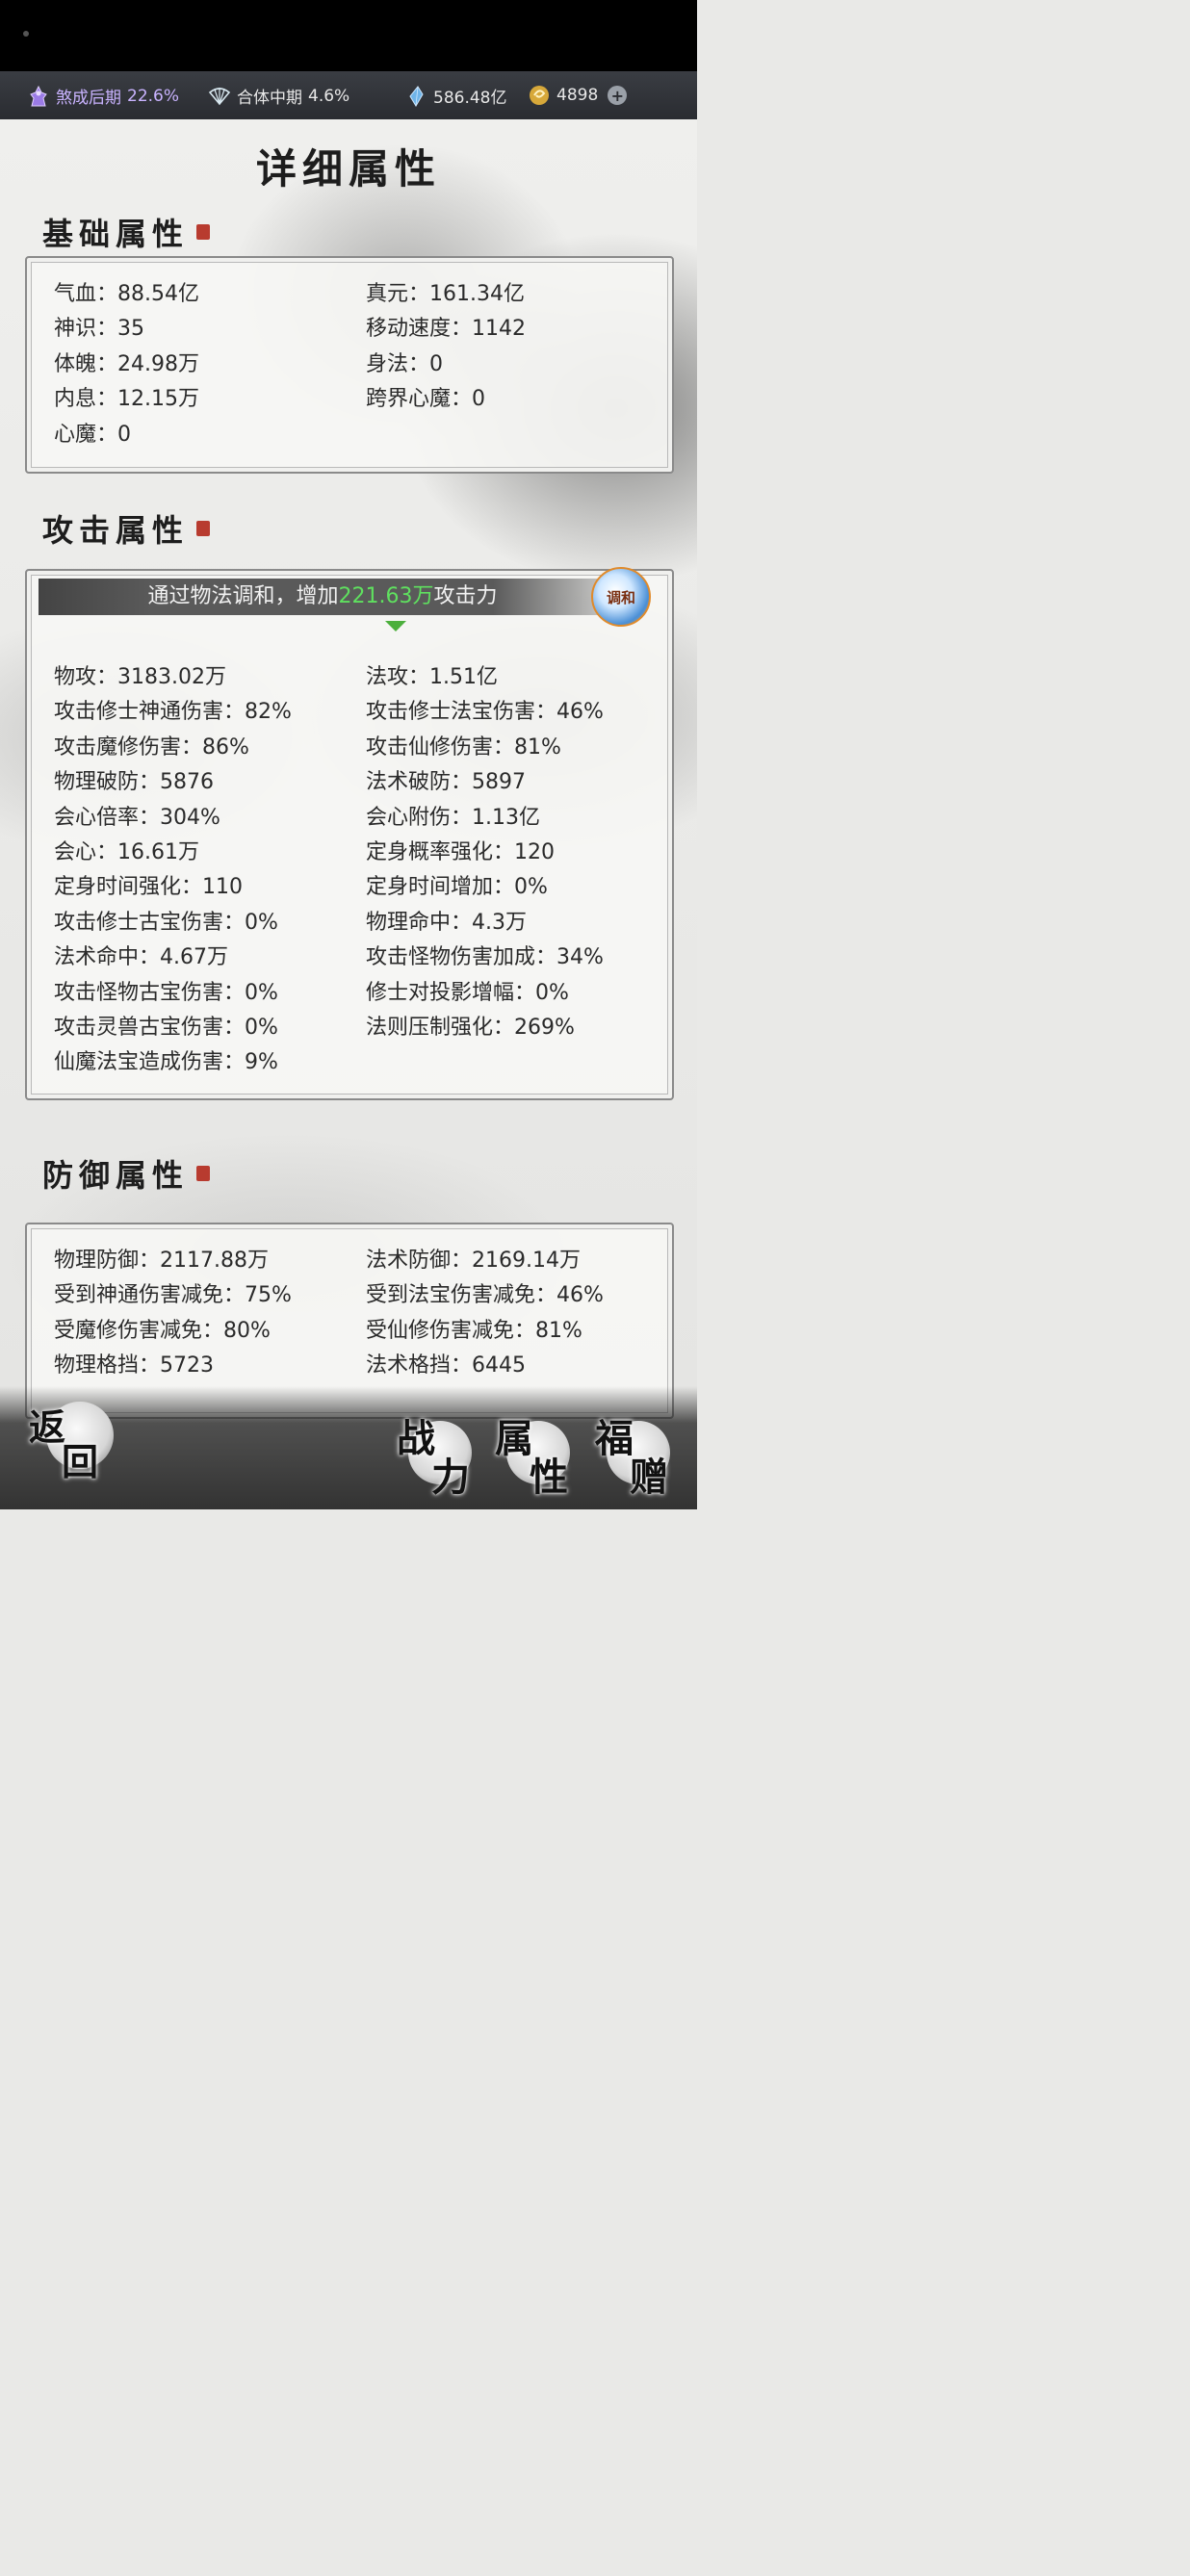 Image resolution: width=1190 pixels, height=2576 pixels. I want to click on gift-char-2: 赠, so click(649, 1478).